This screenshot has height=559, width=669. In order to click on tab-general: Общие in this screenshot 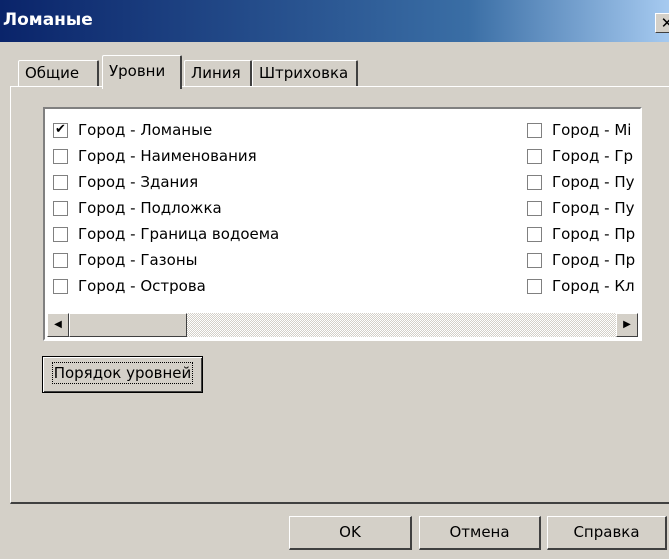, I will do `click(58, 73)`.